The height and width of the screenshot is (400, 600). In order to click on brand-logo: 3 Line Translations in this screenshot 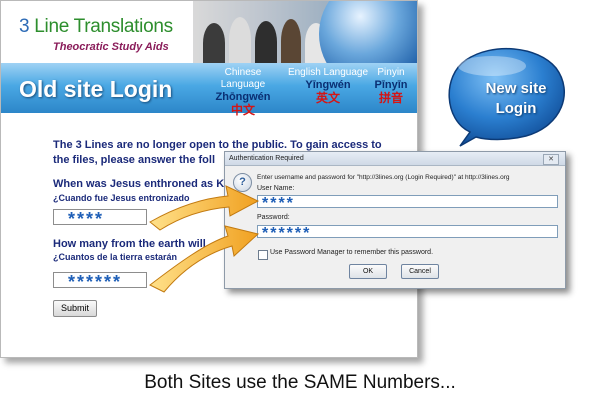, I will do `click(96, 26)`.